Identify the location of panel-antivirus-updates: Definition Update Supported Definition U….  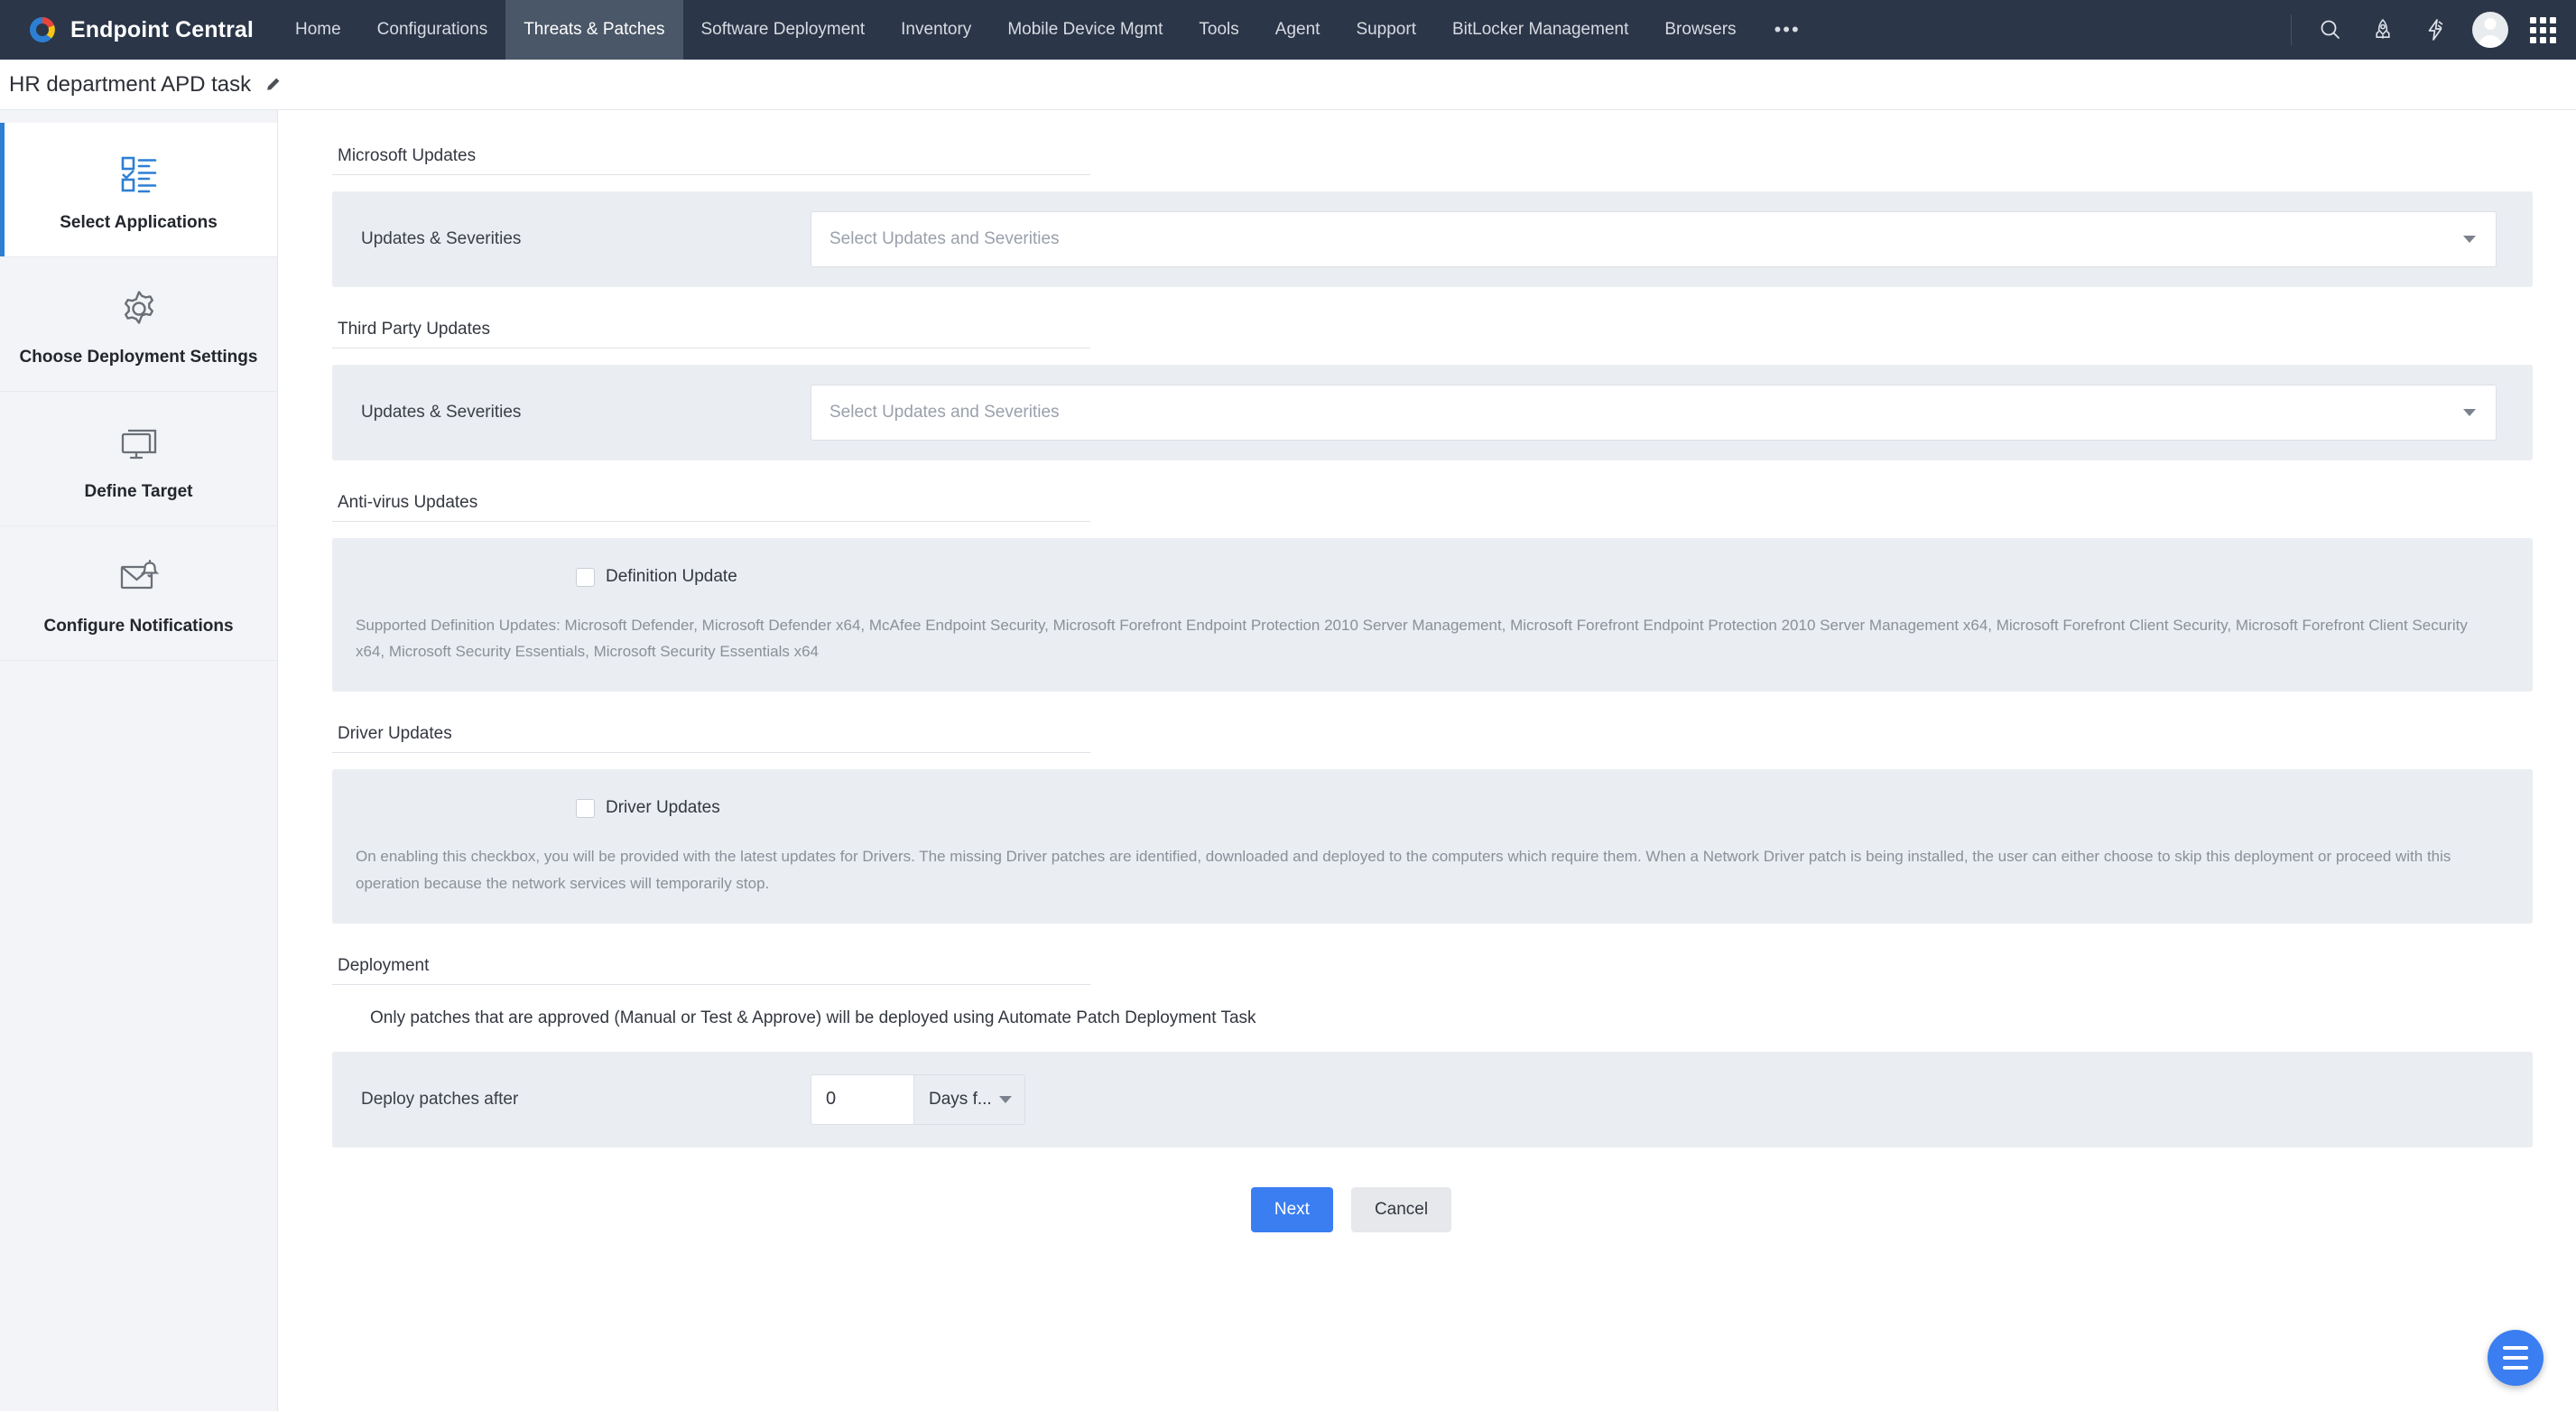
(1433, 615).